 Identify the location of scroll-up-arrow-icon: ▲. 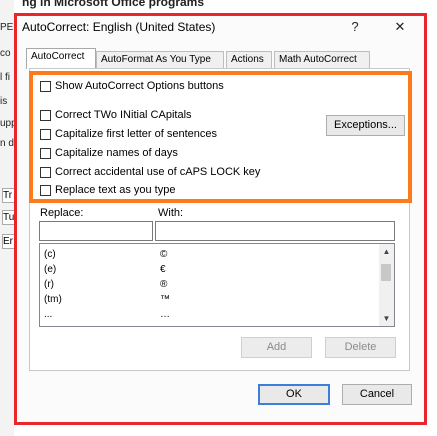
(386, 251).